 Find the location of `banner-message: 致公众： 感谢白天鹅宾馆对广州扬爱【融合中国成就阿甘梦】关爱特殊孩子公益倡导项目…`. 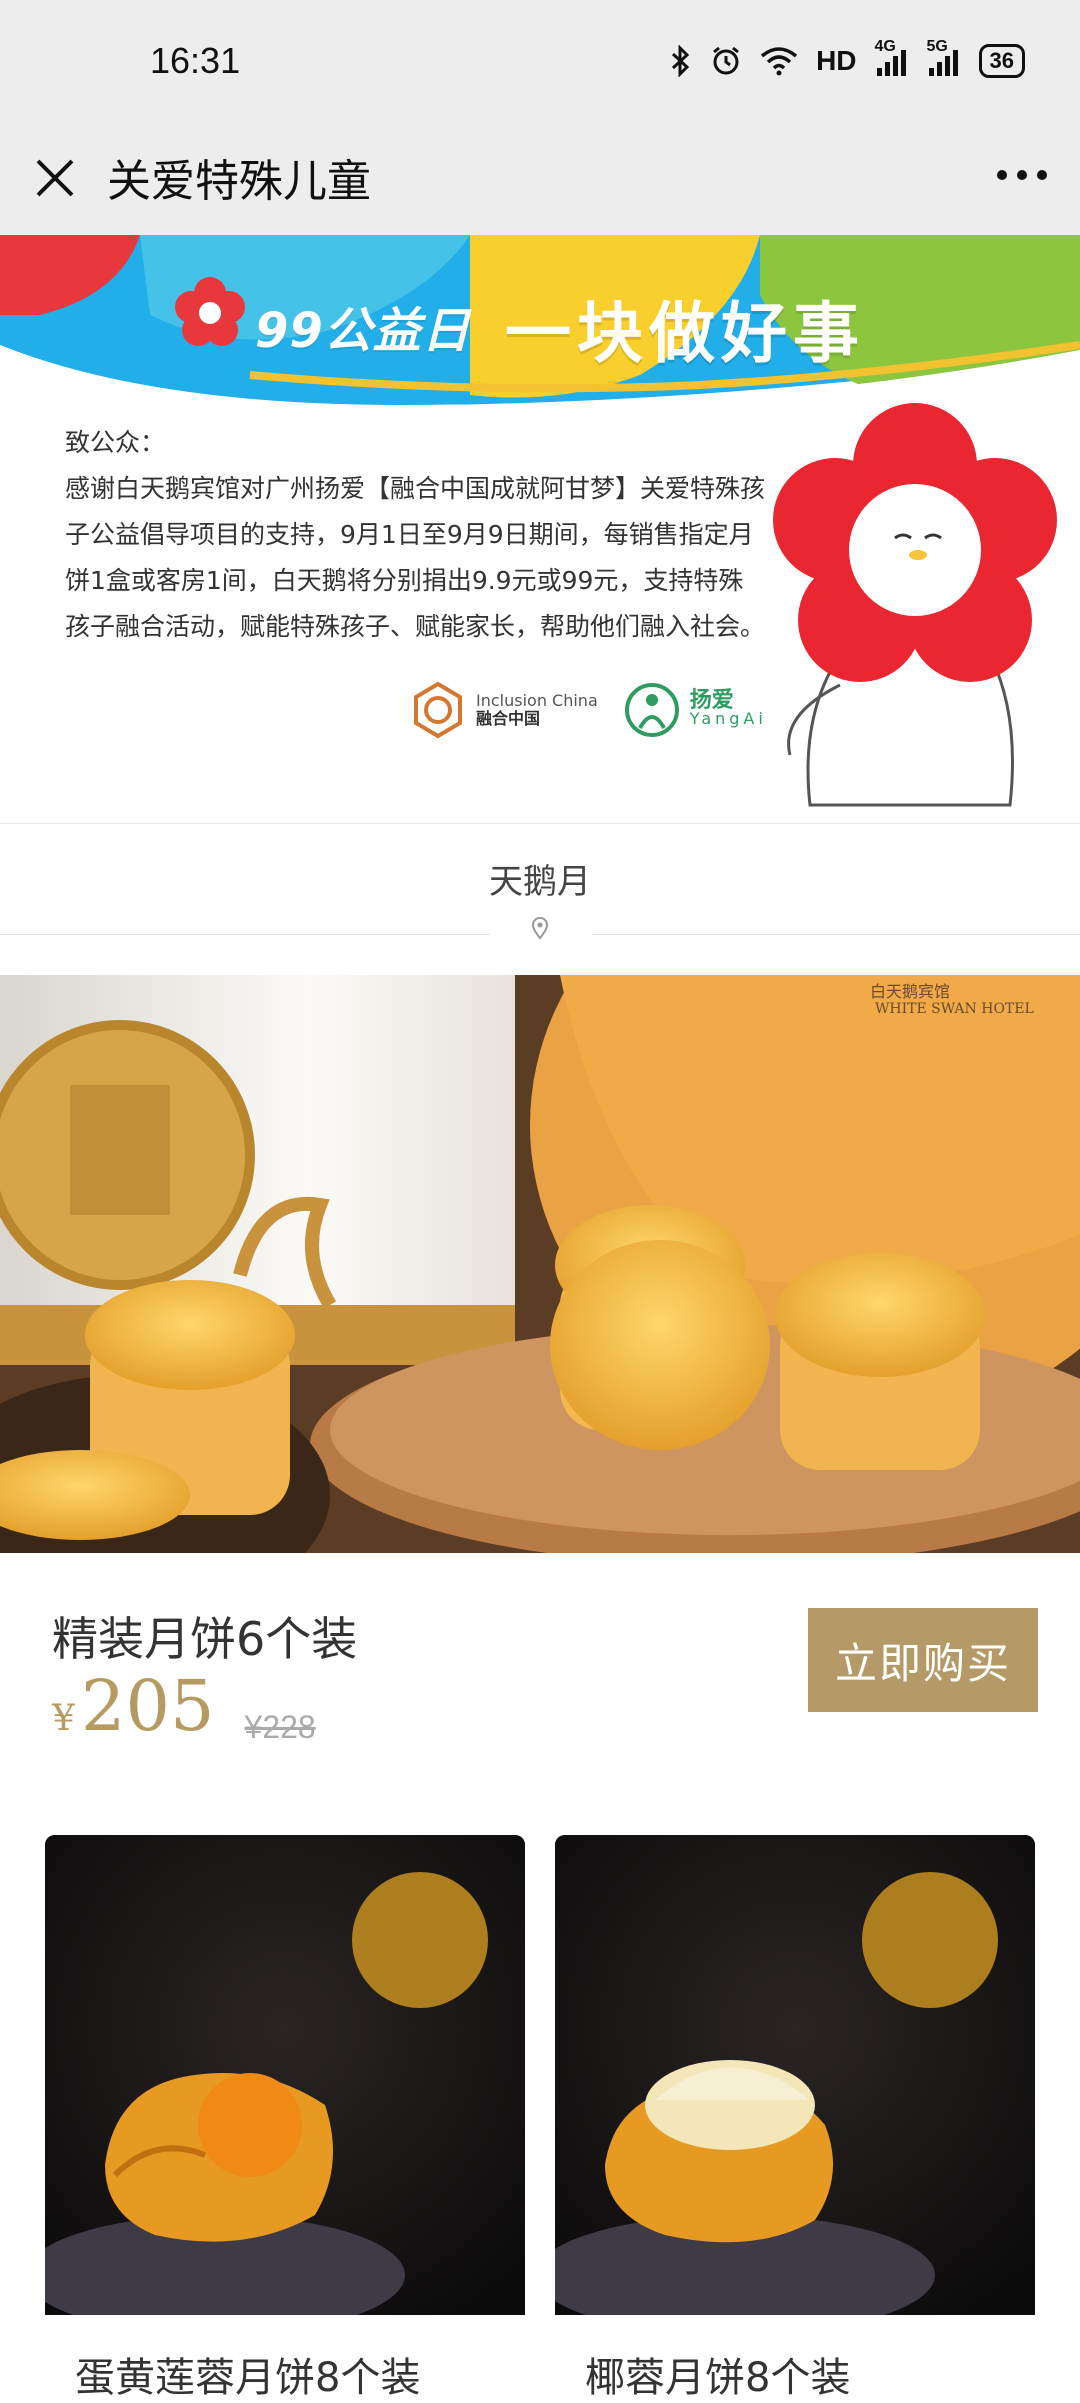

banner-message: 致公众： 感谢白天鹅宾馆对广州扬爱【融合中国成就阿甘梦】关爱特殊孩子公益倡导项目… is located at coordinates (415, 535).